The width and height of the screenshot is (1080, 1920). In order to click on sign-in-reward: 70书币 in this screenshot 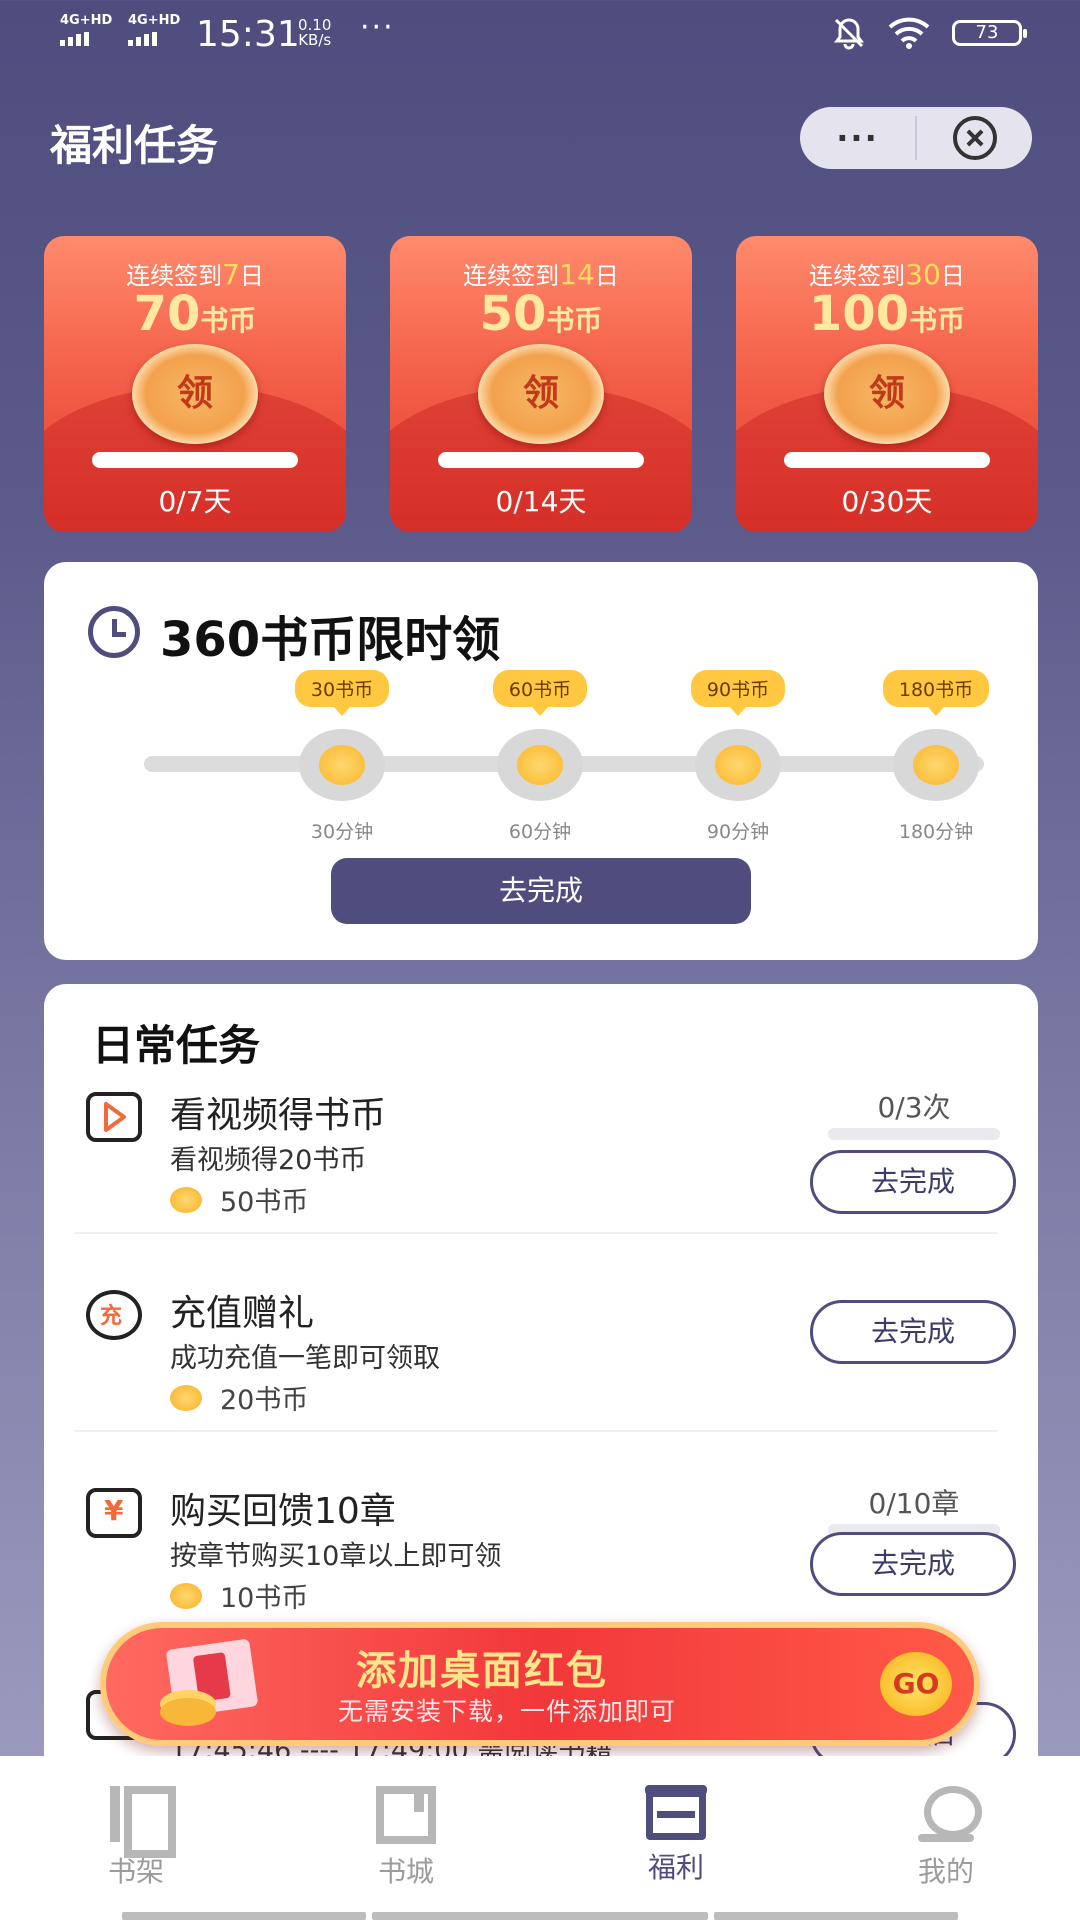, I will do `click(195, 314)`.